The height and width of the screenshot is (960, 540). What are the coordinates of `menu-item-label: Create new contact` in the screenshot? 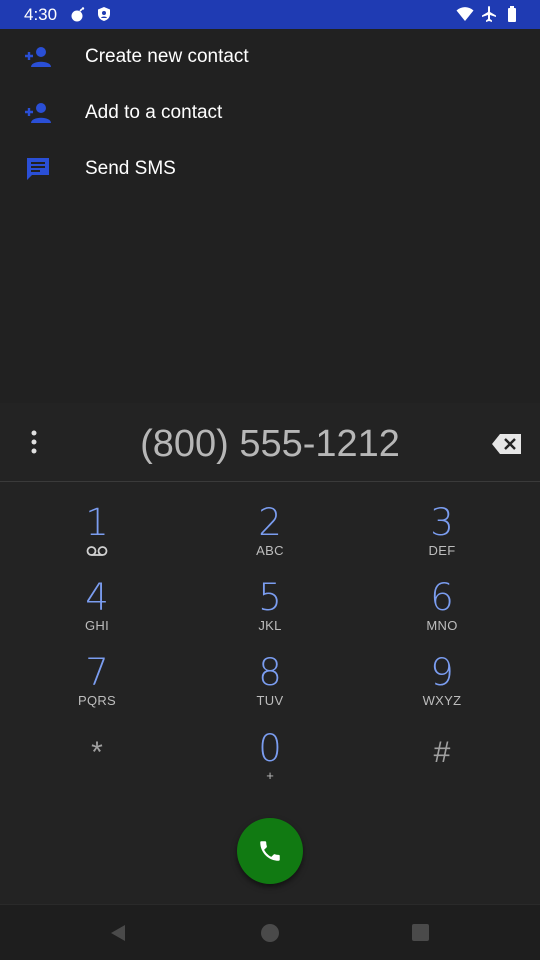 It's located at (167, 56).